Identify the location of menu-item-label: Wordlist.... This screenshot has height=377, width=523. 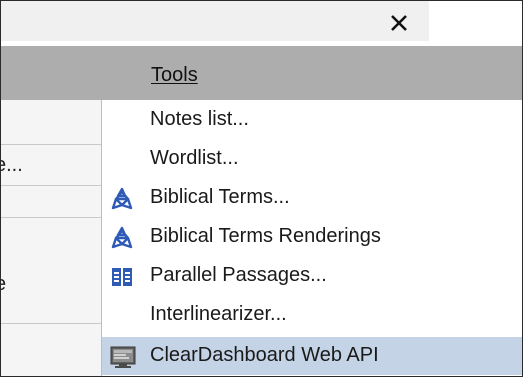
(194, 158).